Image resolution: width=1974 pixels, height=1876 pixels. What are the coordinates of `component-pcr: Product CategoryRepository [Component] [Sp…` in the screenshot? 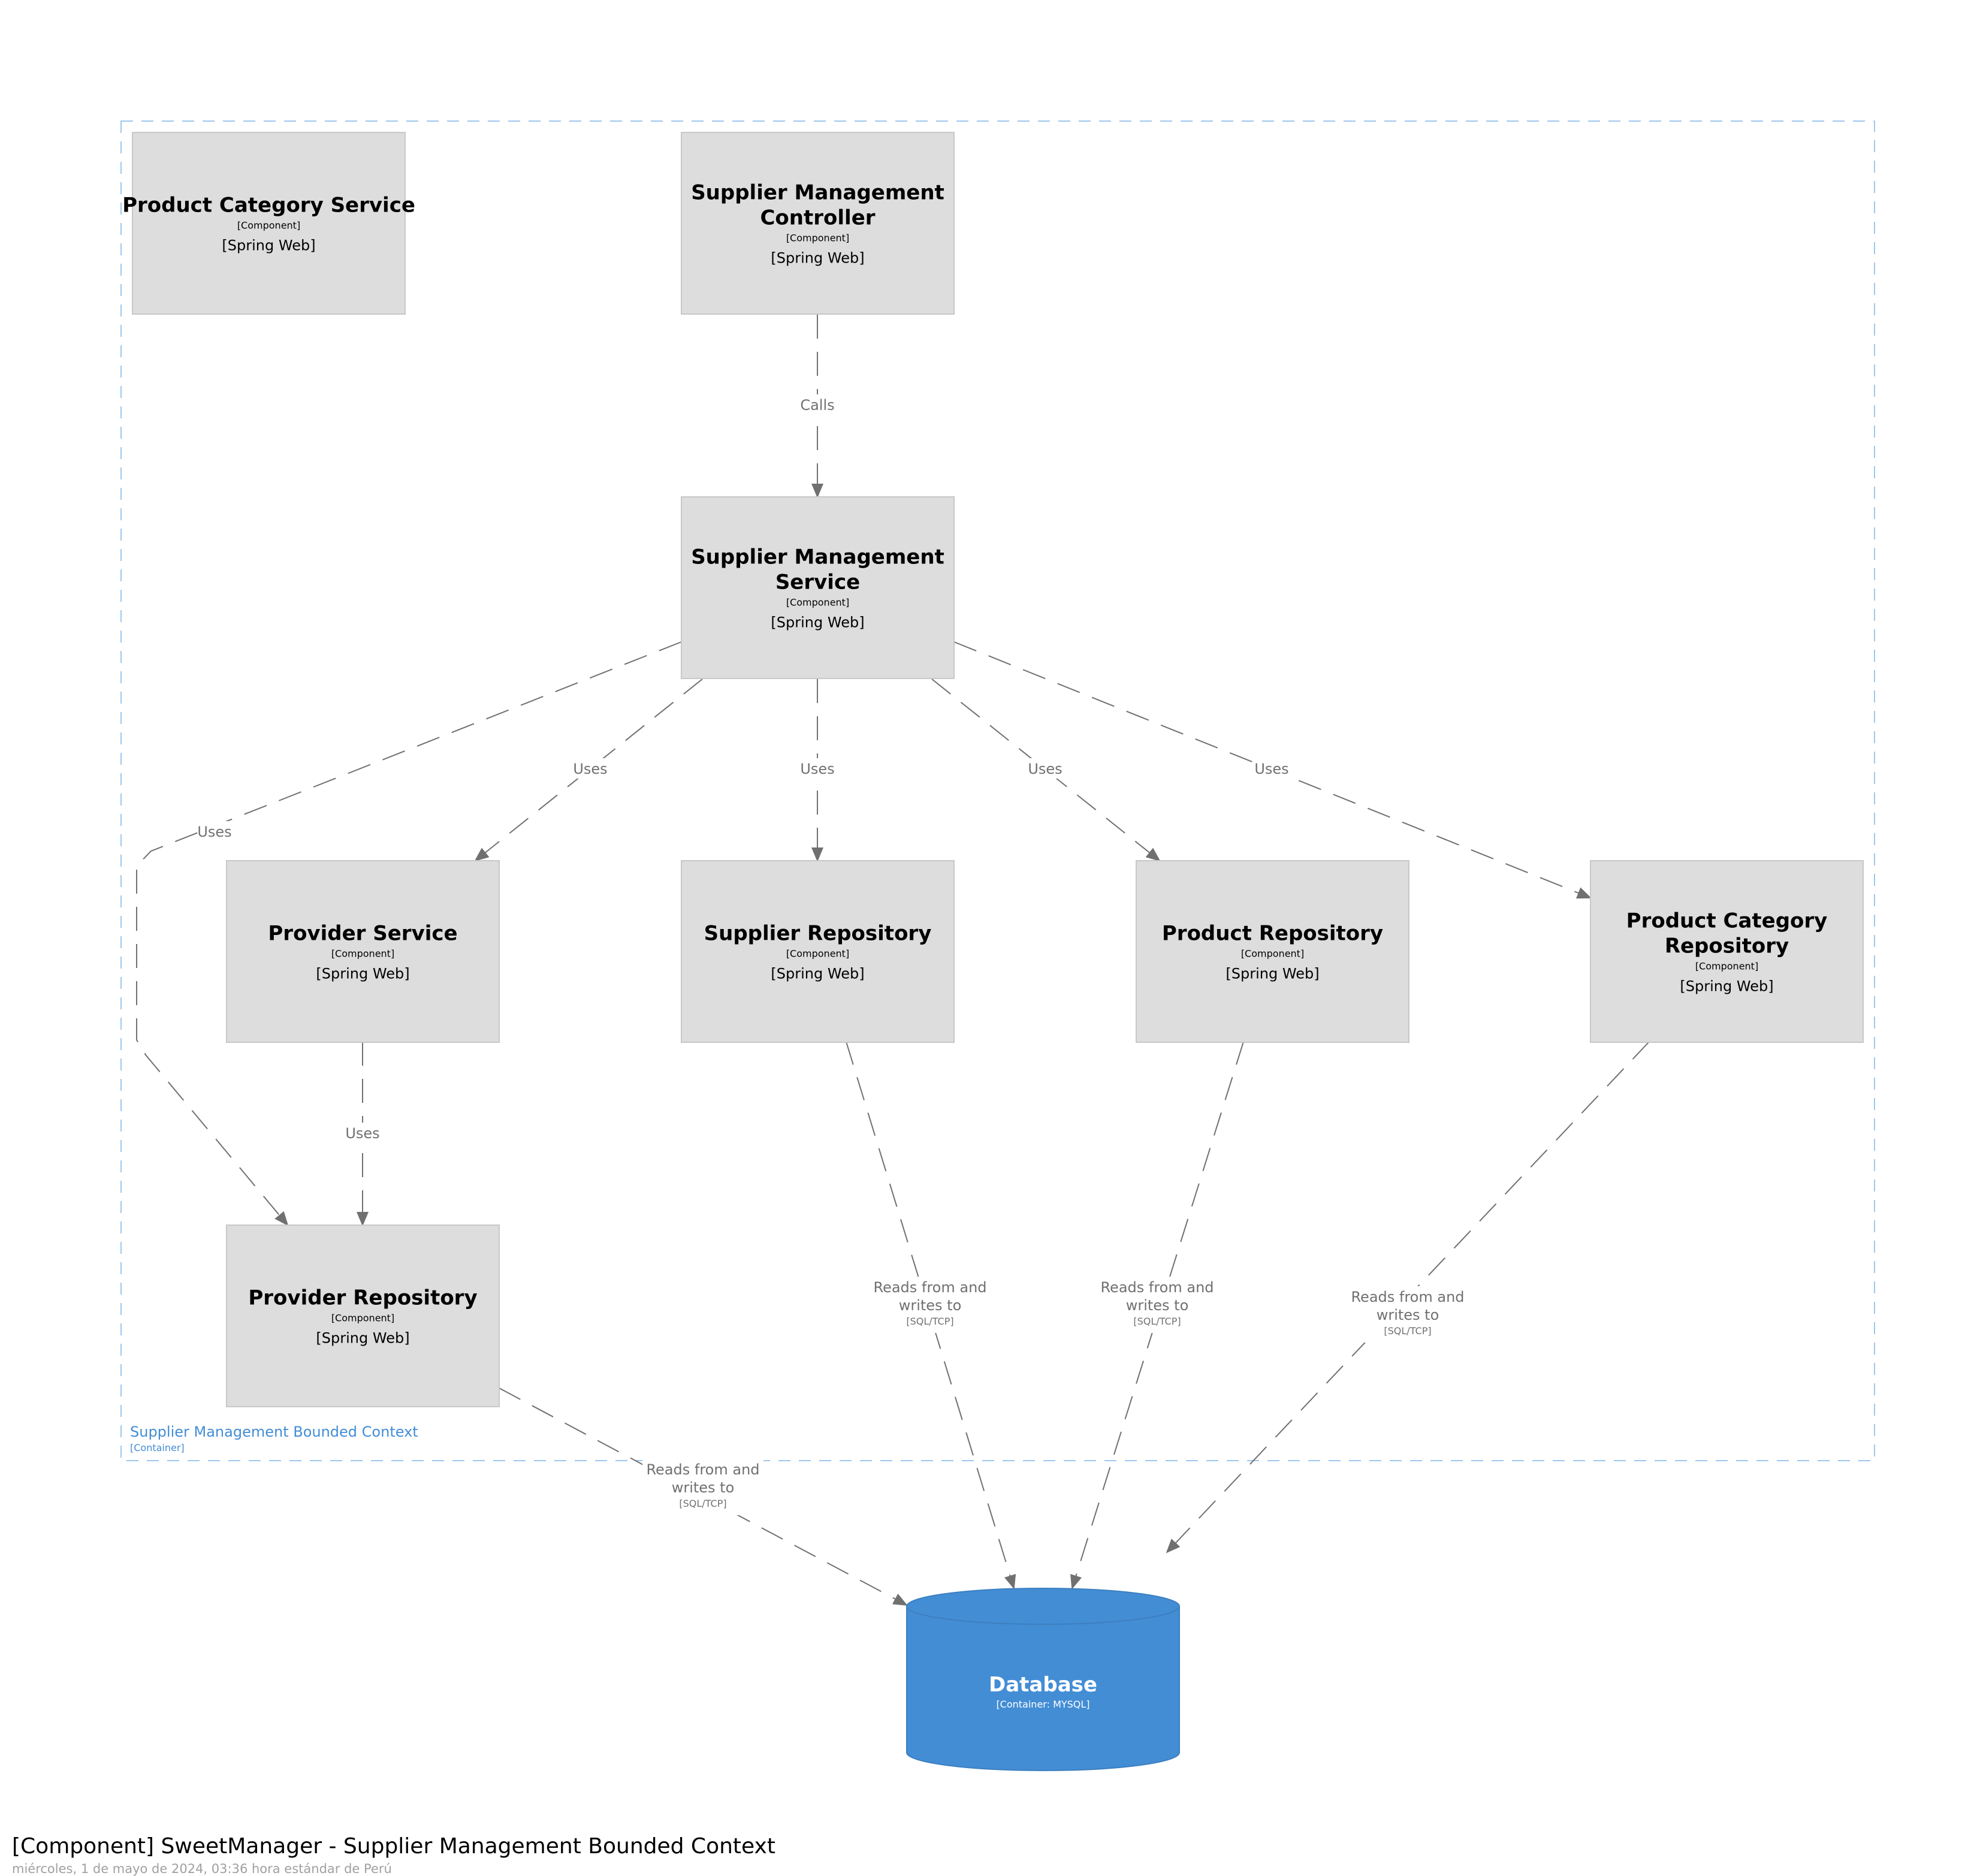 It's located at (1727, 951).